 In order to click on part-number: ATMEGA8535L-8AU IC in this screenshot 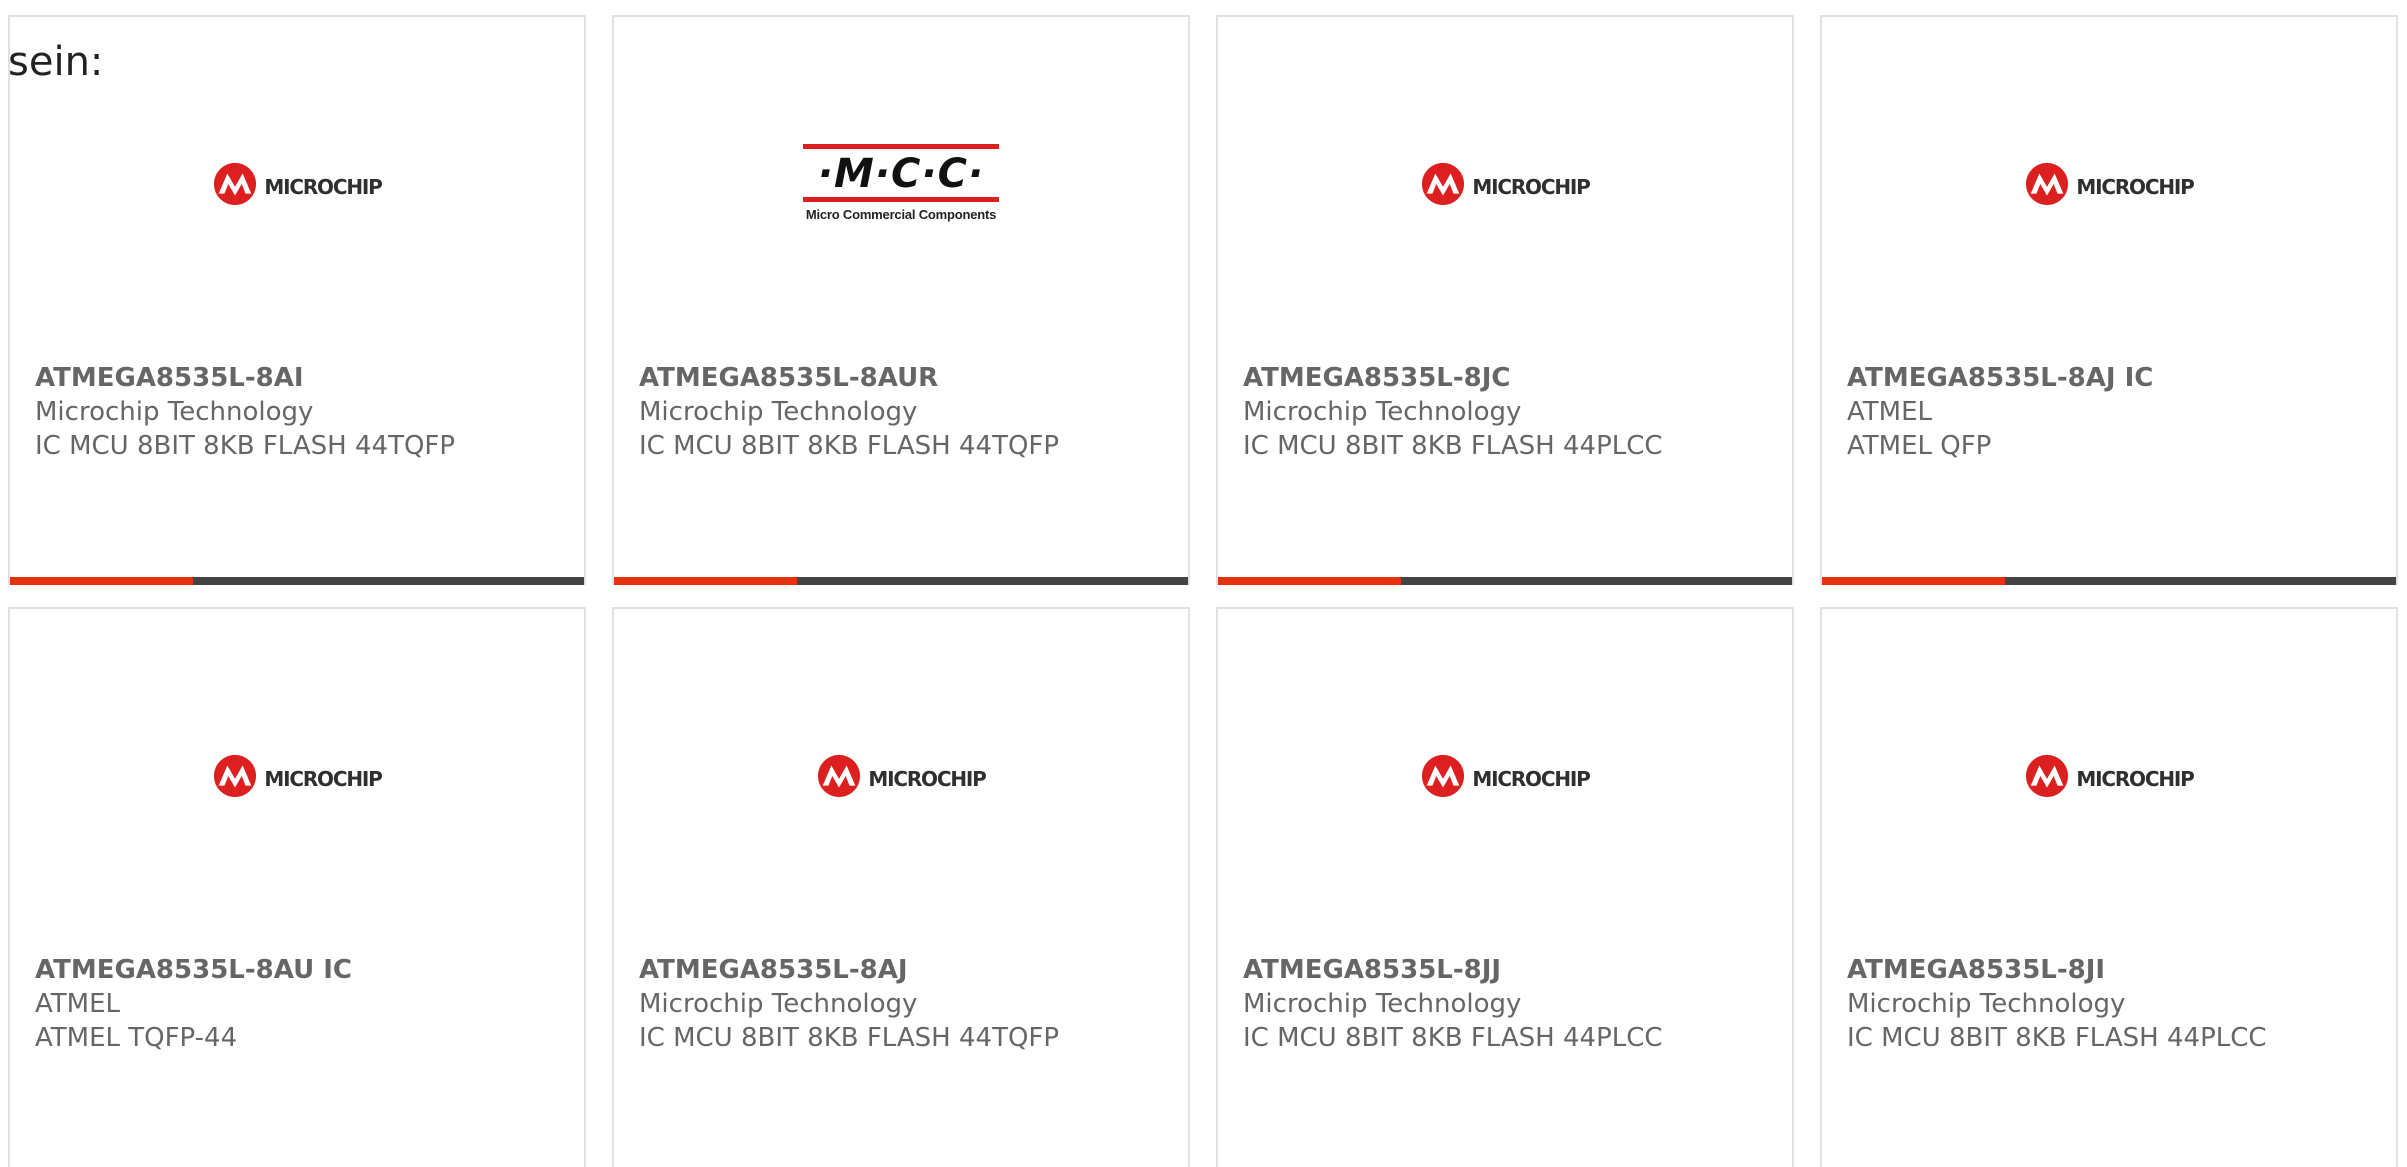, I will do `click(303, 970)`.